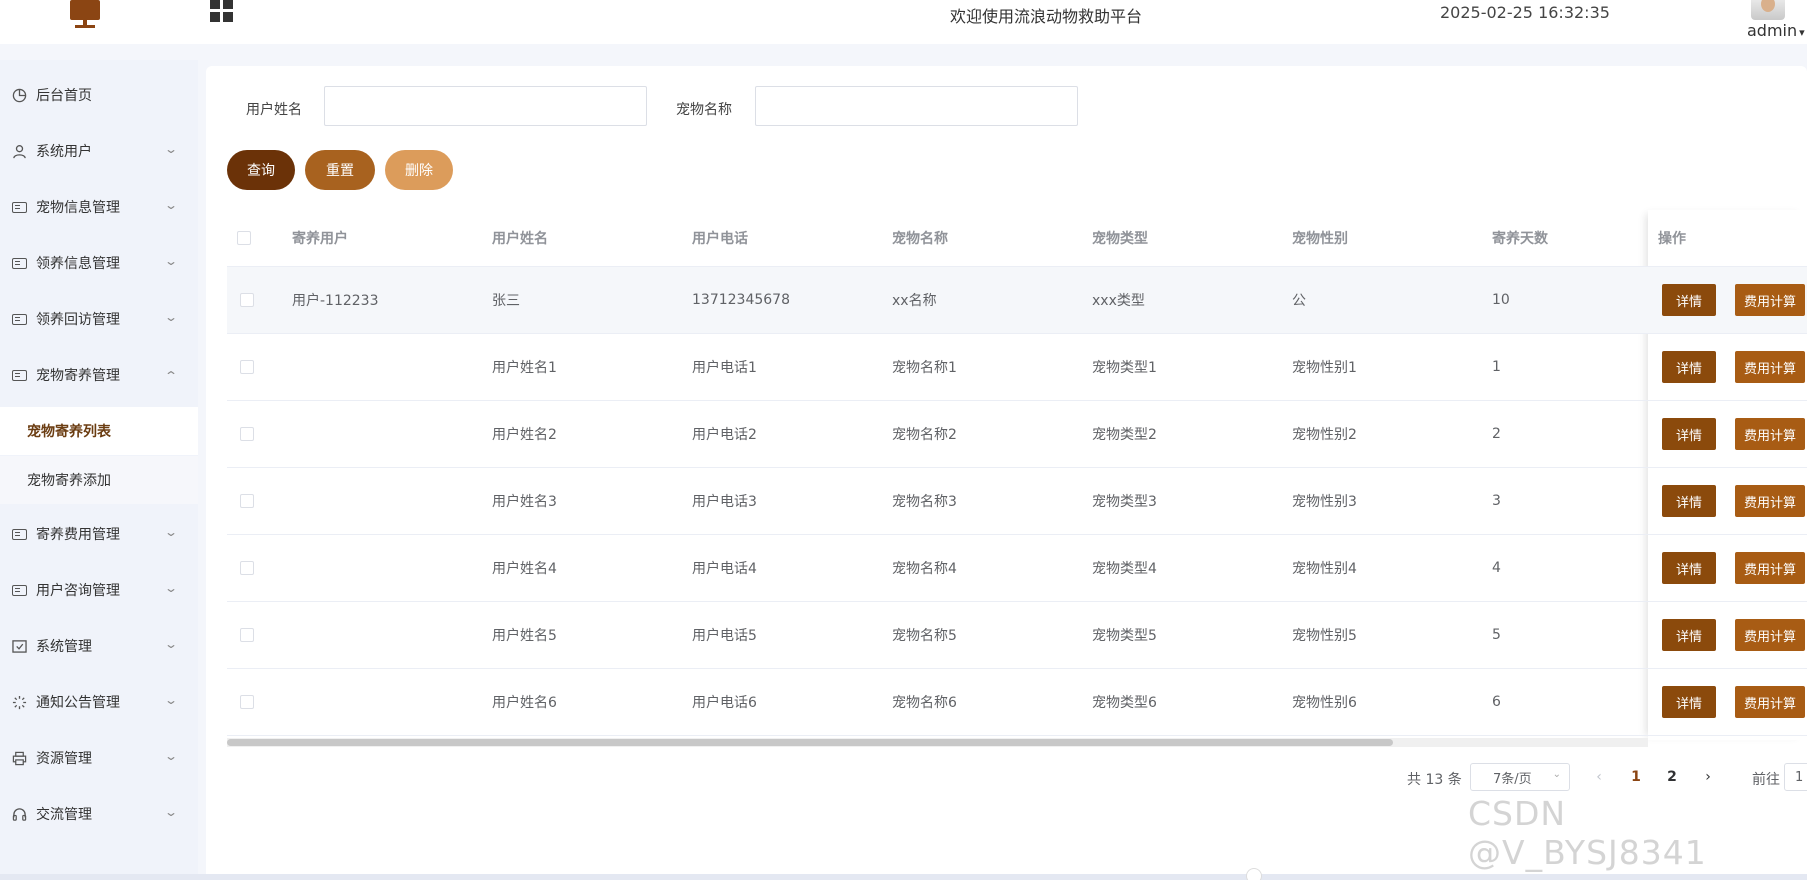  I want to click on table-cell-type: 宠物类型6, so click(1124, 703).